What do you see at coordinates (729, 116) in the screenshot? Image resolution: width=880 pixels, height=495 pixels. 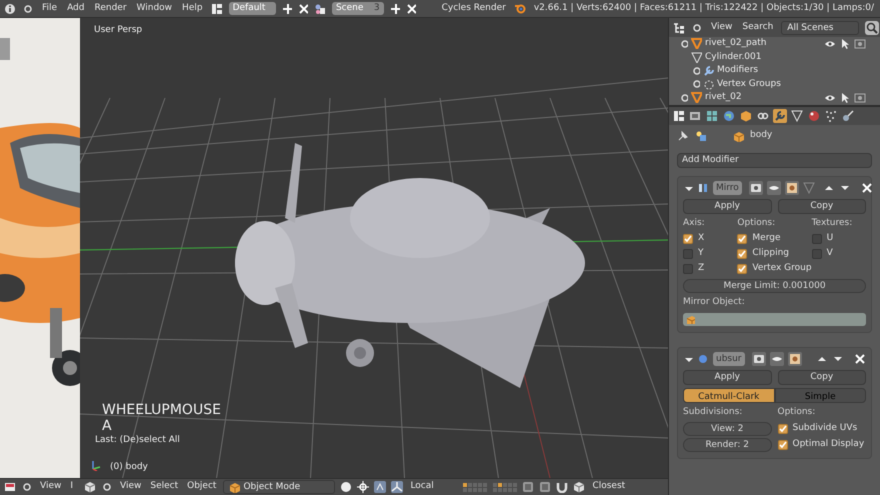 I see `globe-icon` at bounding box center [729, 116].